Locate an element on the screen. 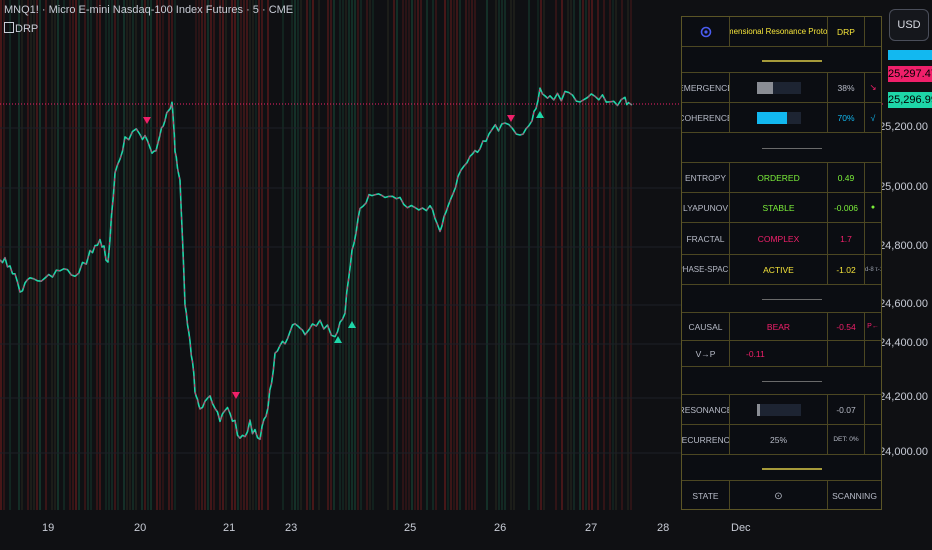  coherence-bar-fill is located at coordinates (772, 117).